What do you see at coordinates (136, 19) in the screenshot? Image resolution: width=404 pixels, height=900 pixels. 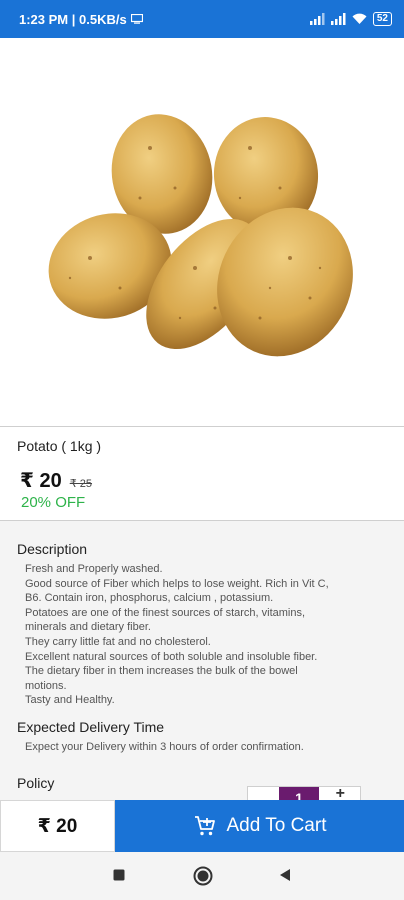 I see `screen-cast-icon` at bounding box center [136, 19].